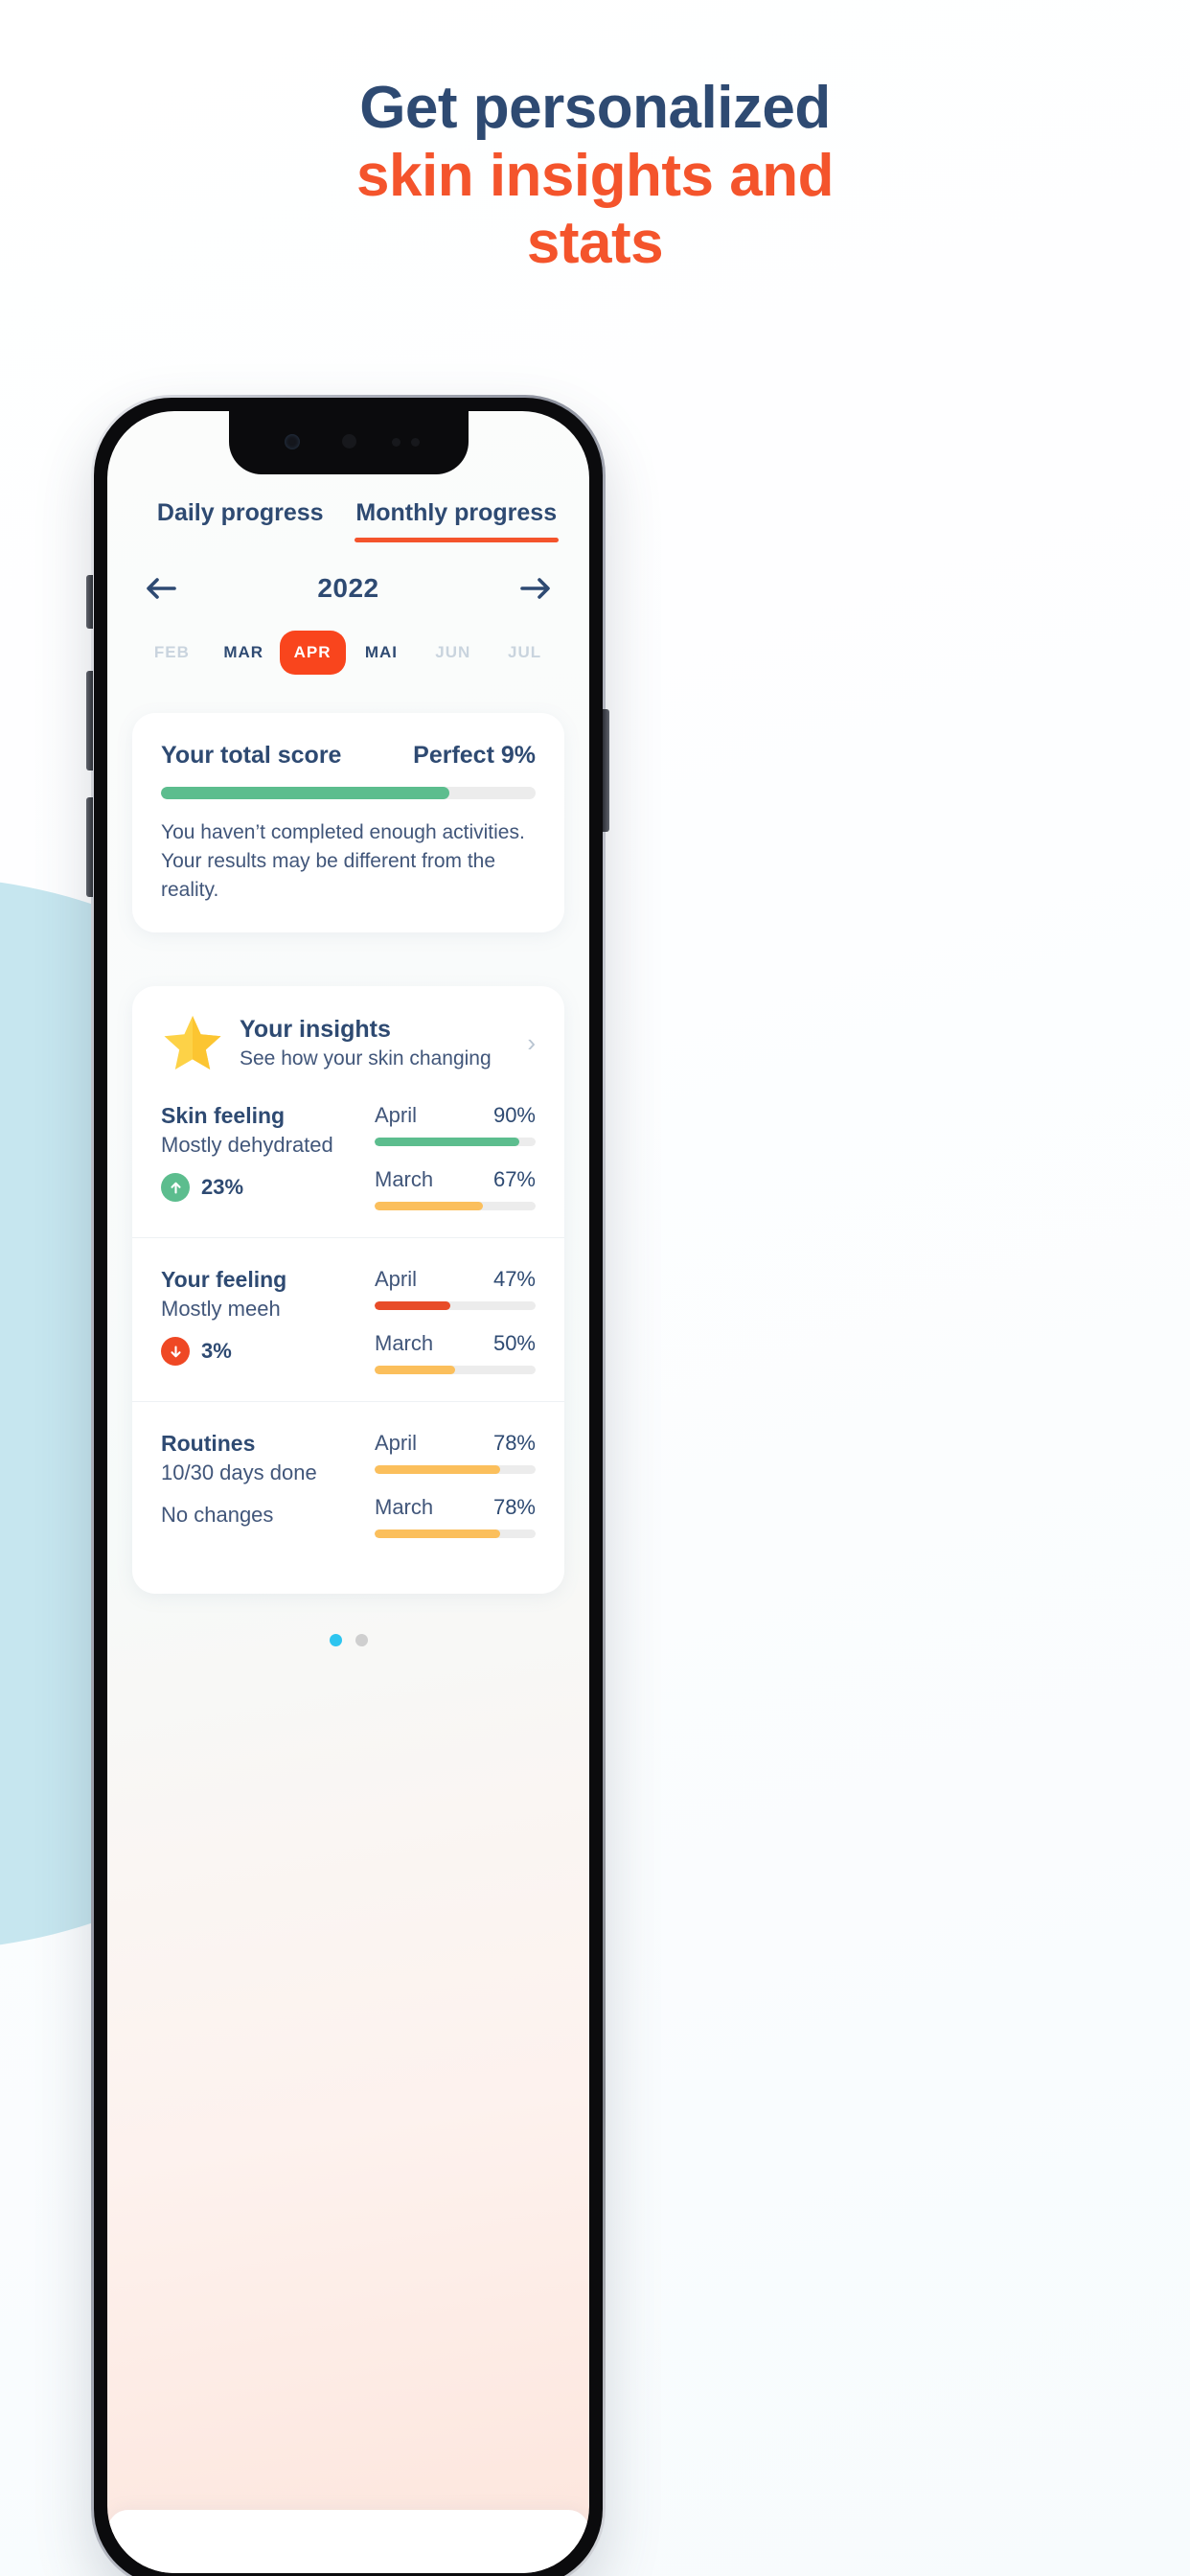 This screenshot has height=2576, width=1190. What do you see at coordinates (221, 1309) in the screenshot?
I see `metric-subtitle: Mostly meeh` at bounding box center [221, 1309].